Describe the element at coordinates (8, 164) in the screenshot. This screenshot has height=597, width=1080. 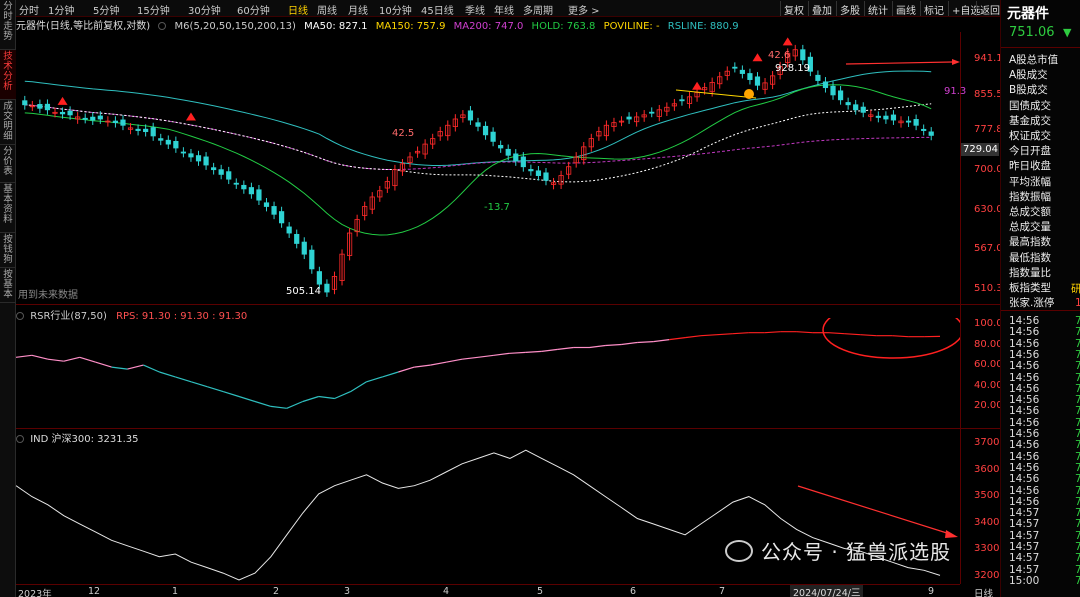
I see `tab-price-table: 分价表` at that location.